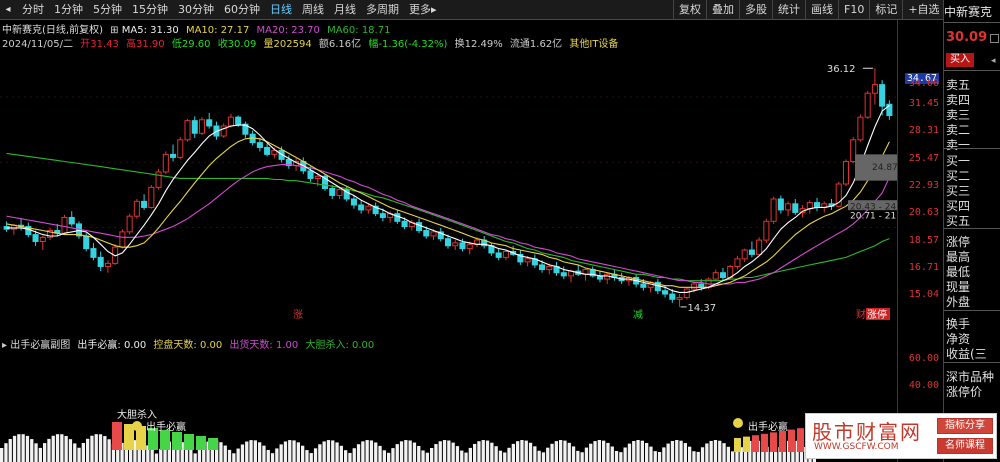 The width and height of the screenshot is (1000, 462). What do you see at coordinates (722, 10) in the screenshot?
I see `toolbar-button: 叠加` at bounding box center [722, 10].